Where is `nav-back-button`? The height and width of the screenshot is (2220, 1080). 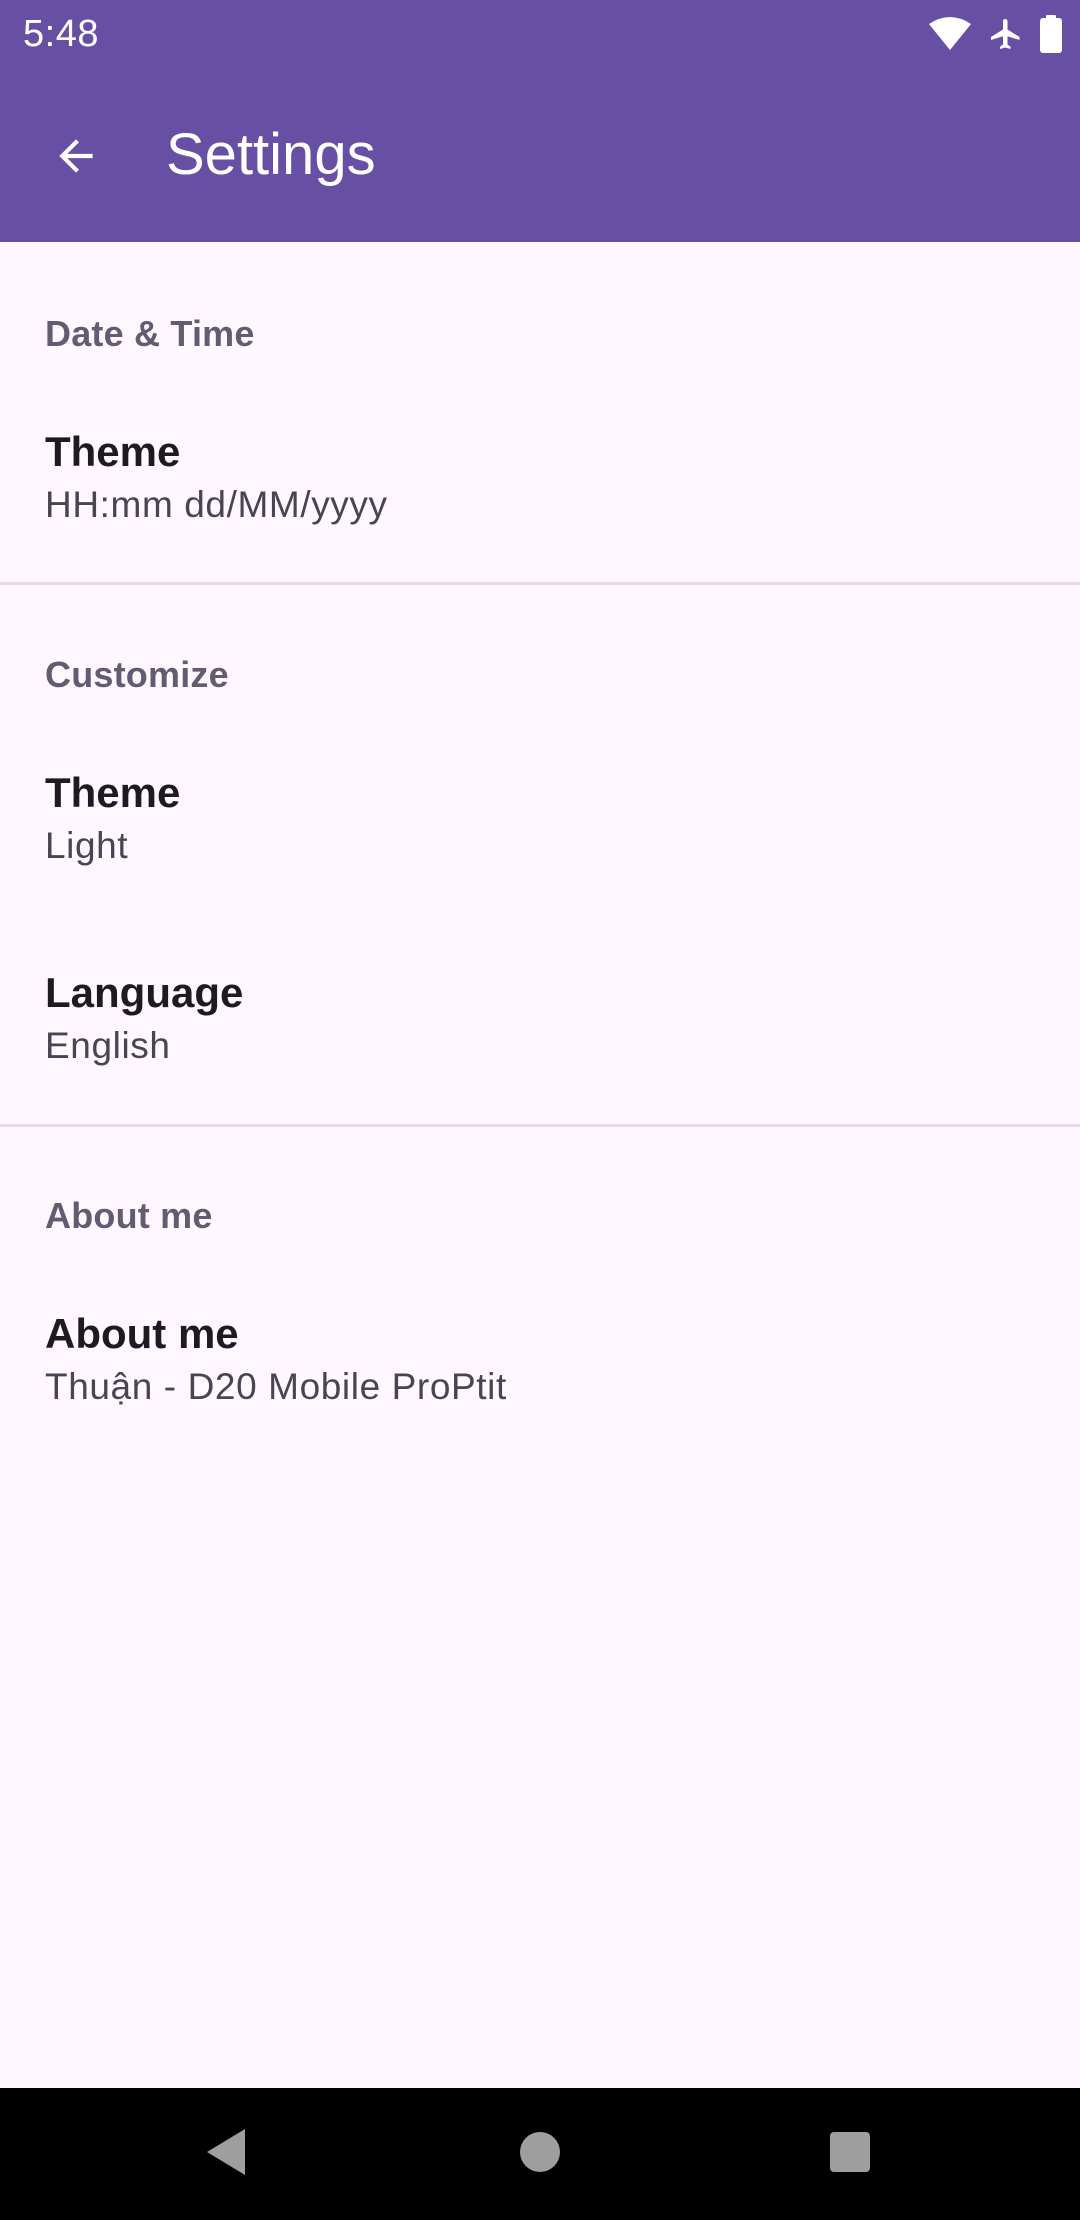
nav-back-button is located at coordinates (226, 2154).